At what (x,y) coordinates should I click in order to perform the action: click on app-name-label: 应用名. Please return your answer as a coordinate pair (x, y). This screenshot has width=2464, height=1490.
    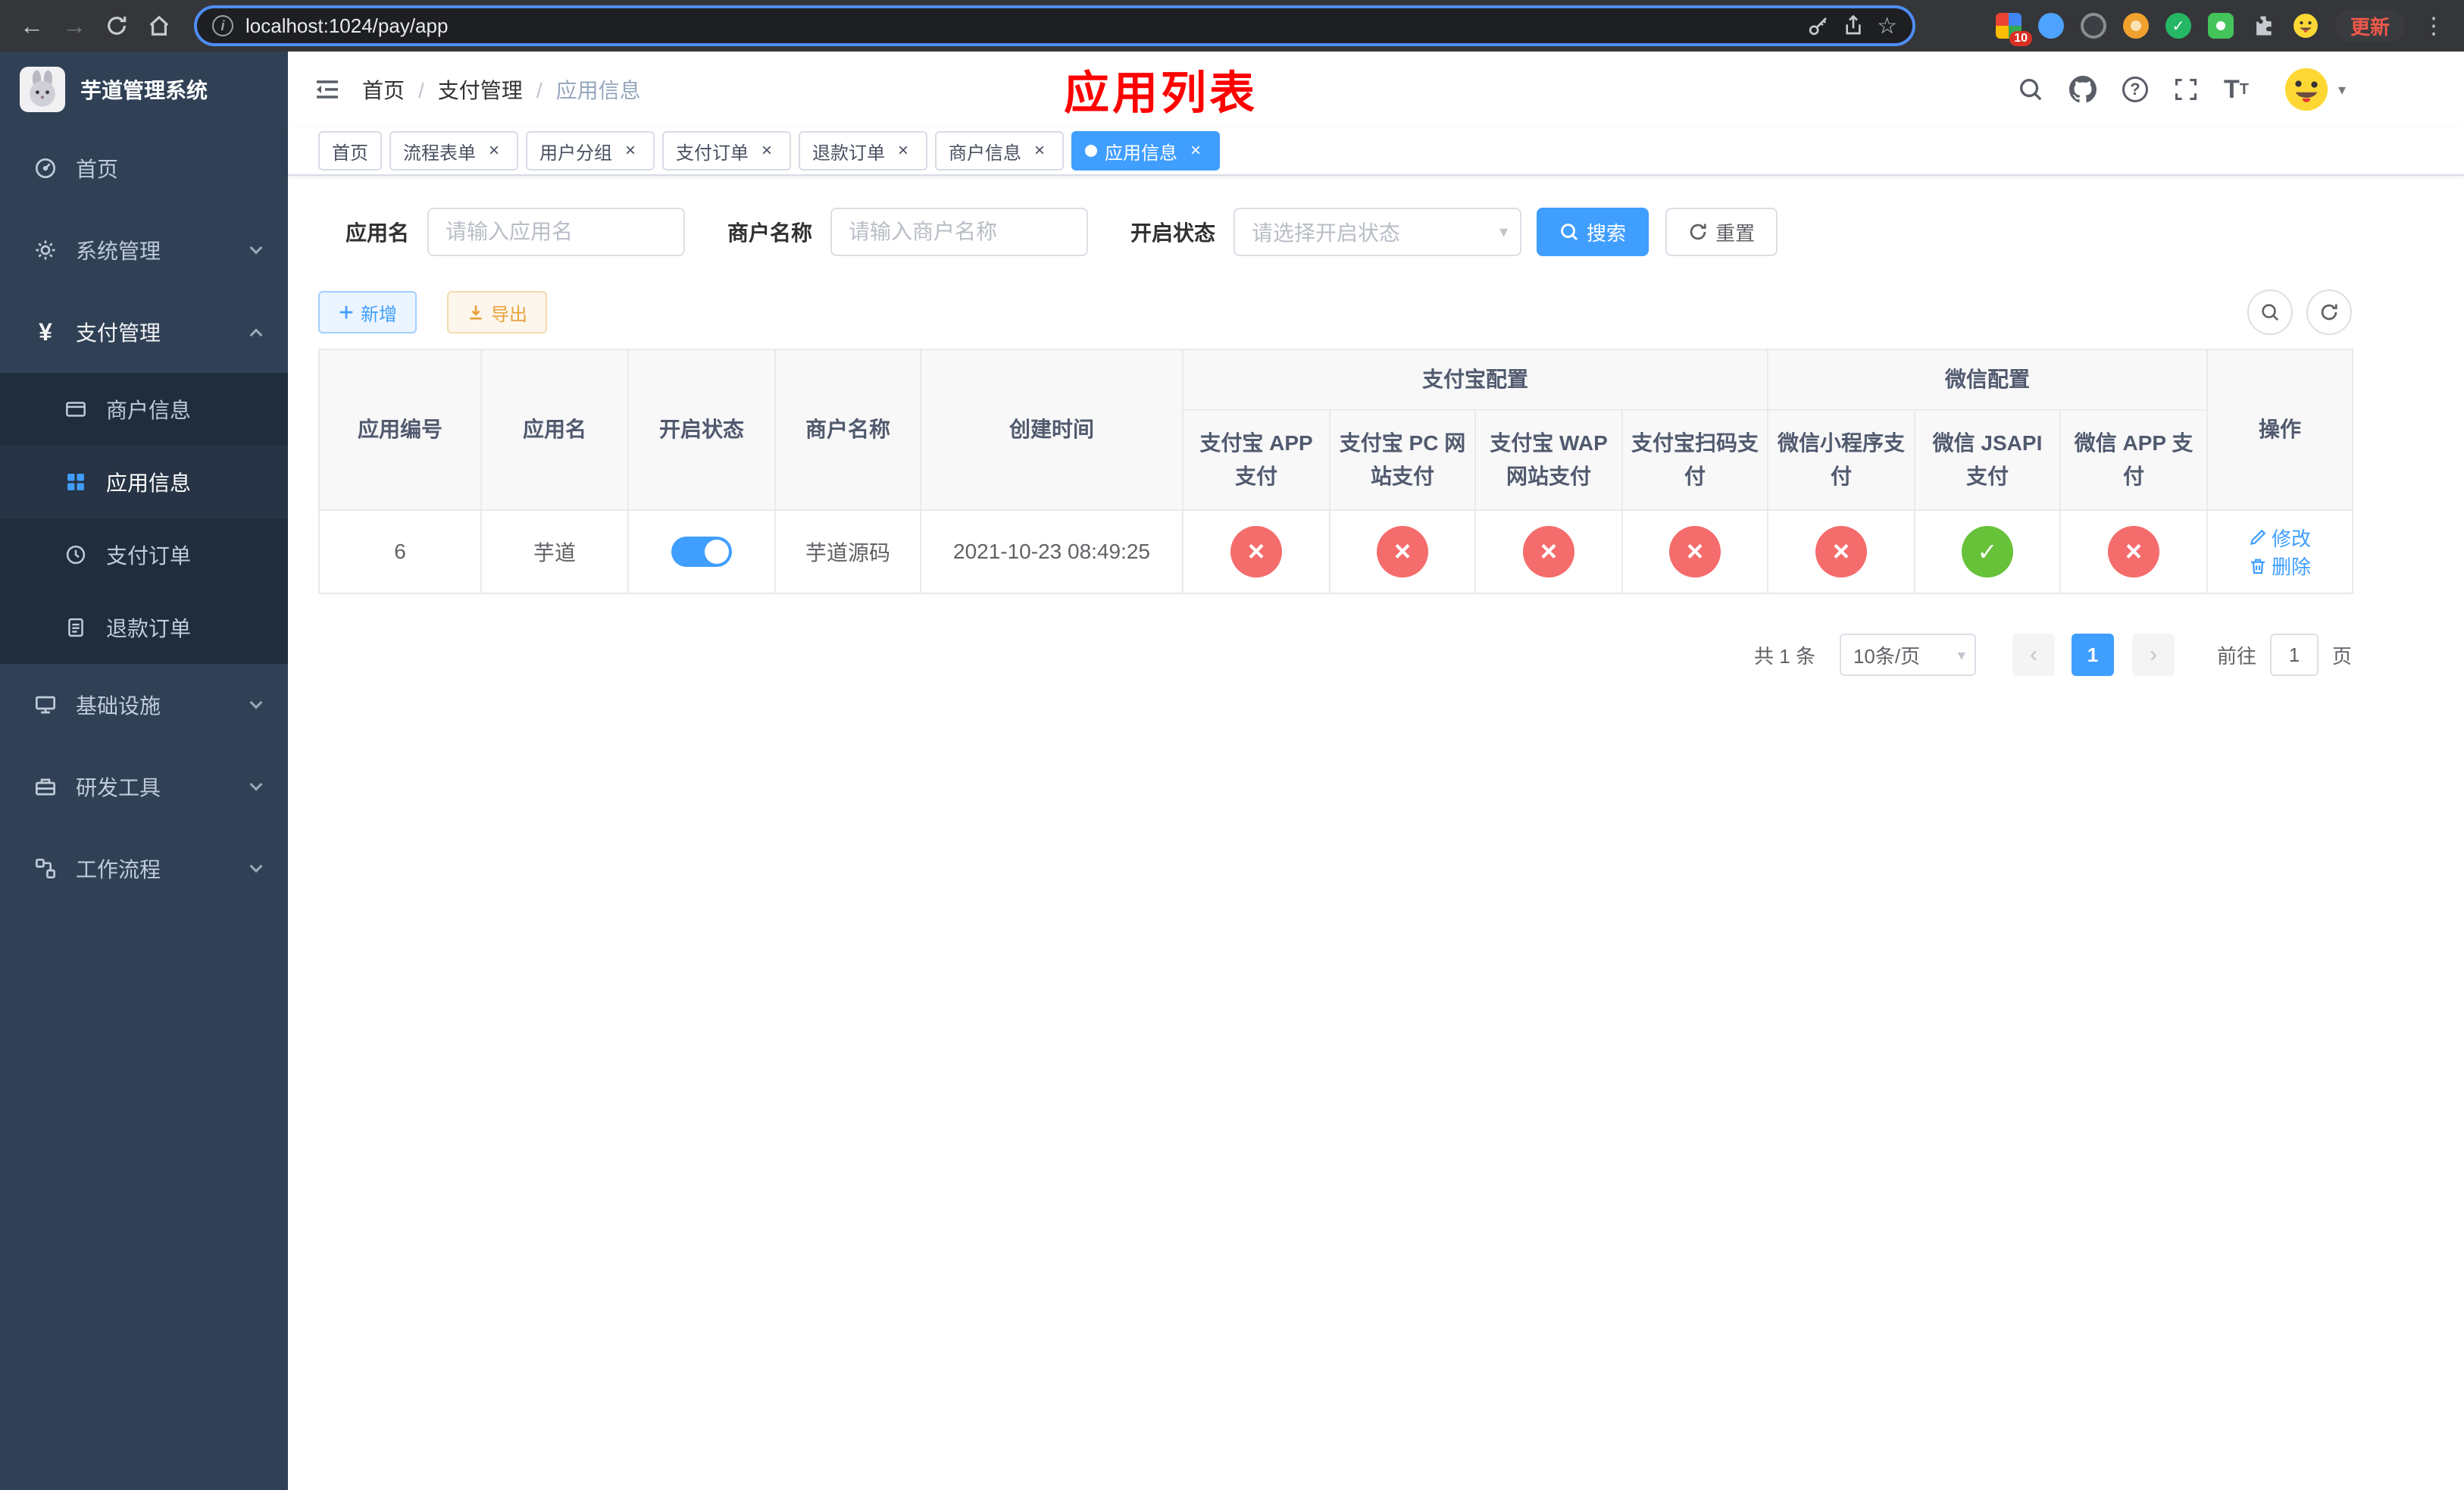
    Looking at the image, I should click on (378, 233).